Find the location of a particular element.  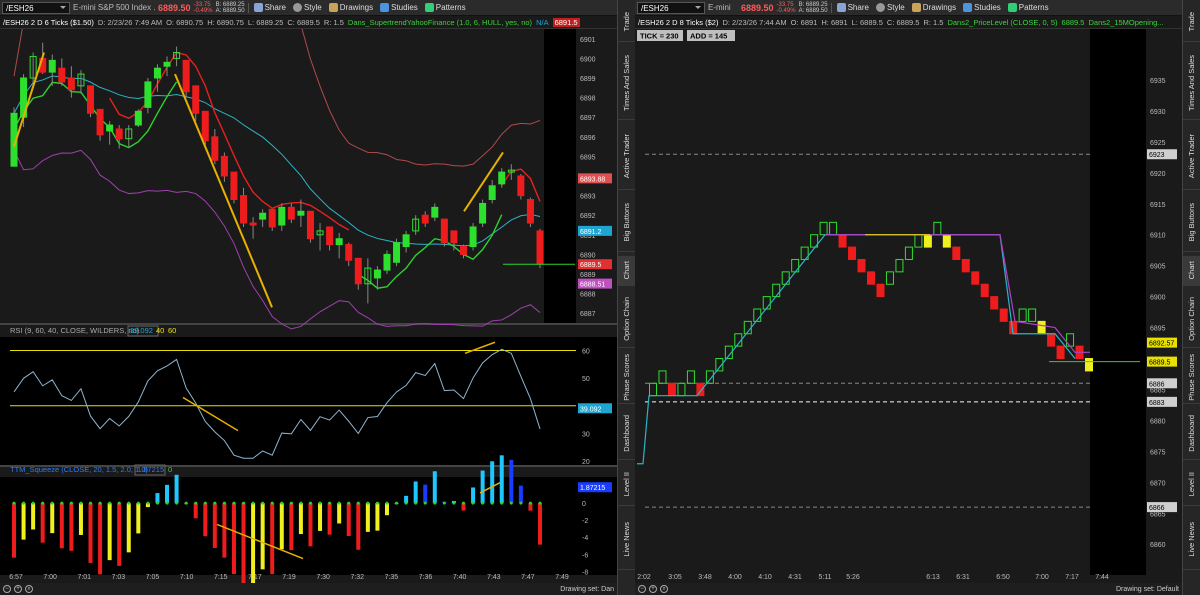

time-tick-label: 7:10 is located at coordinates (187, 577).